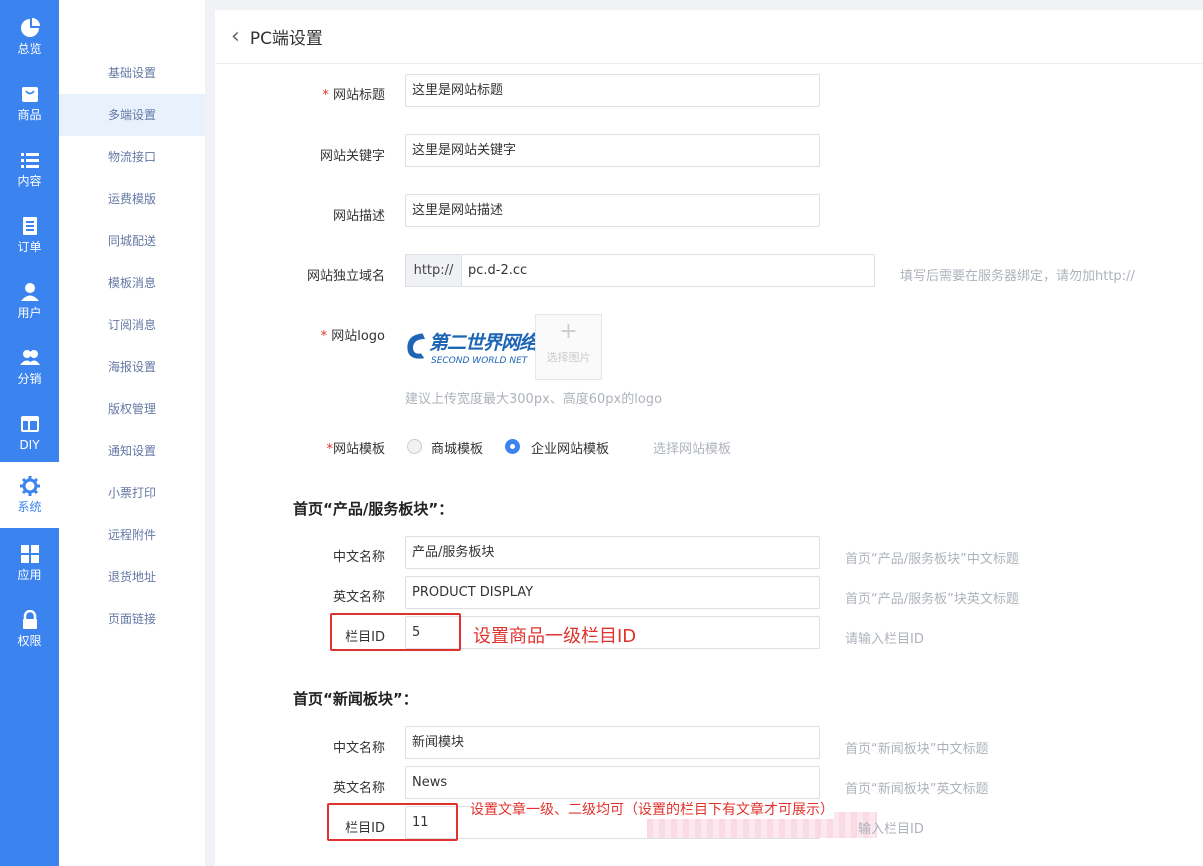  Describe the element at coordinates (29, 103) in the screenshot. I see `nav-item-goods: 商品` at that location.